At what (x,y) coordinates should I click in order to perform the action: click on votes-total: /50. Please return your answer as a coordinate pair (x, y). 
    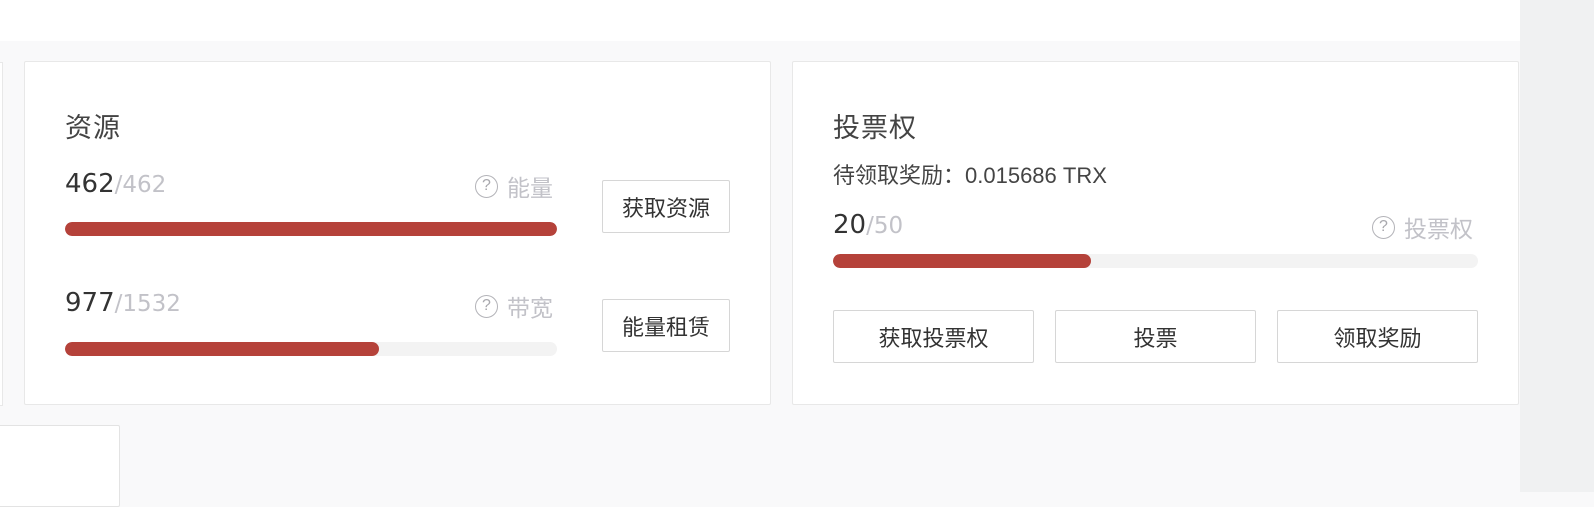
    Looking at the image, I should click on (885, 226).